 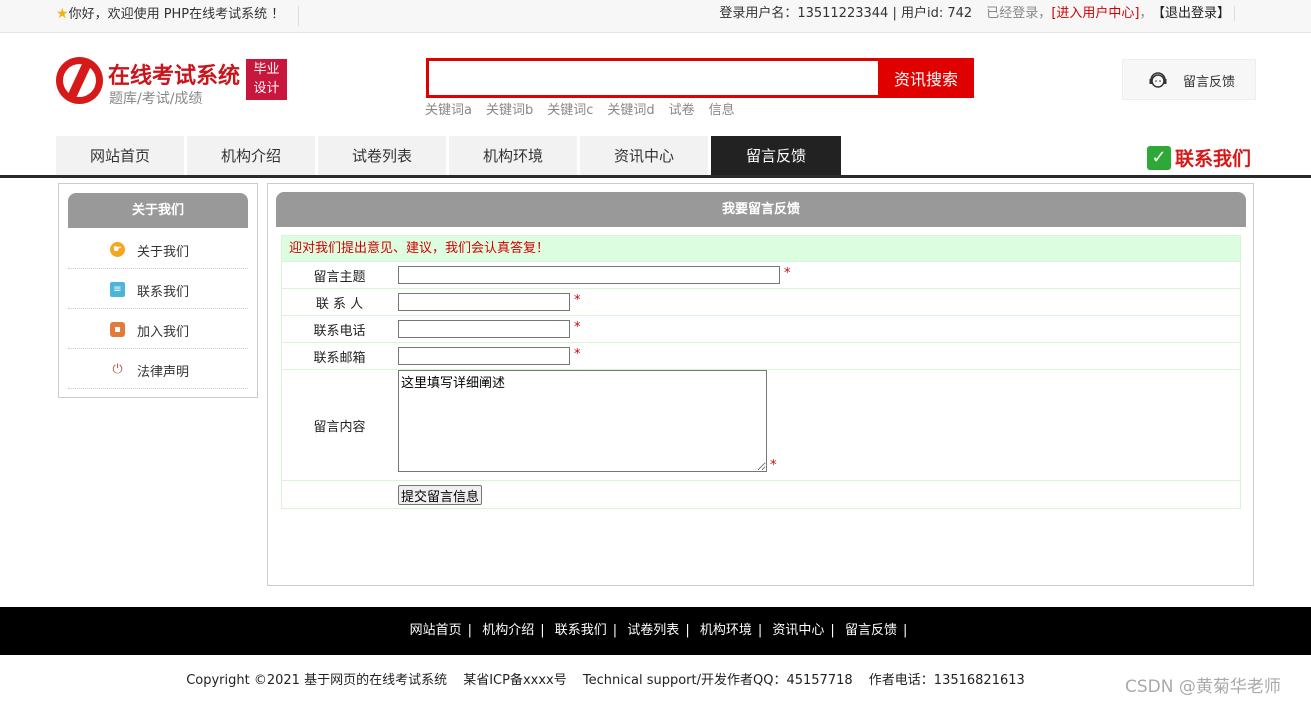 What do you see at coordinates (1095, 13) in the screenshot?
I see `user-center-link: [进入用户中心]` at bounding box center [1095, 13].